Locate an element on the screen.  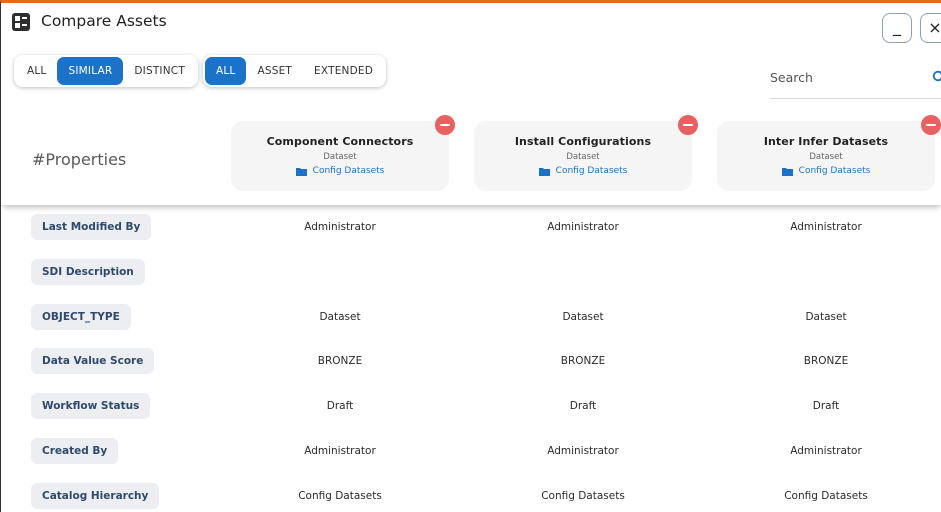
asset-name: Install Configurations is located at coordinates (583, 141).